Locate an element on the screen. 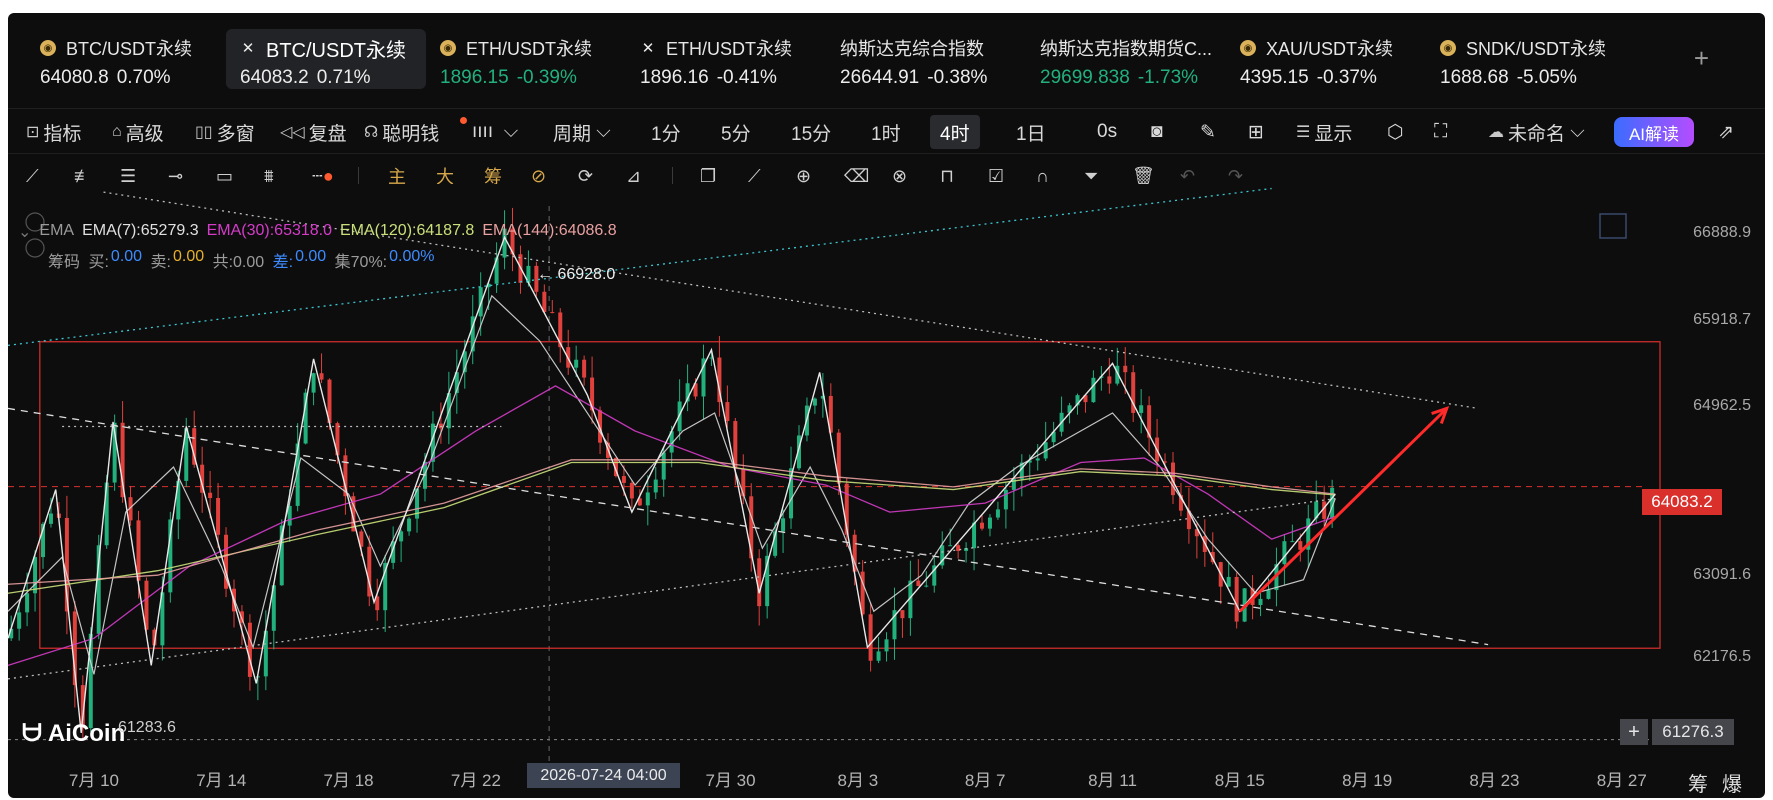 Image resolution: width=1773 pixels, height=800 pixels. bars-icon: ıııı is located at coordinates (483, 131).